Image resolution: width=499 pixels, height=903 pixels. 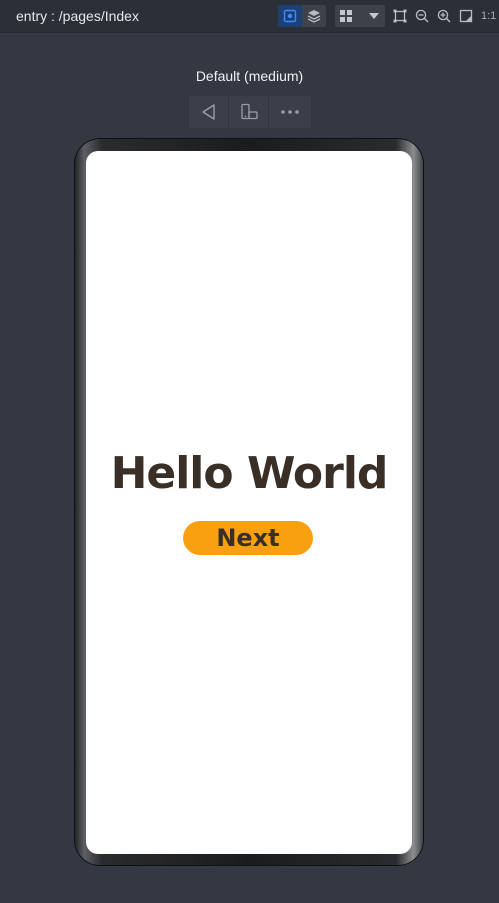 I want to click on layers-toggle, so click(x=314, y=16).